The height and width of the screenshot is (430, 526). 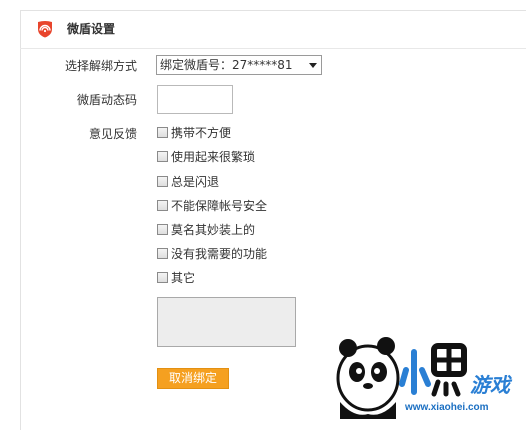 What do you see at coordinates (213, 230) in the screenshot?
I see `feedback-option-label: 莫名其妙装上的` at bounding box center [213, 230].